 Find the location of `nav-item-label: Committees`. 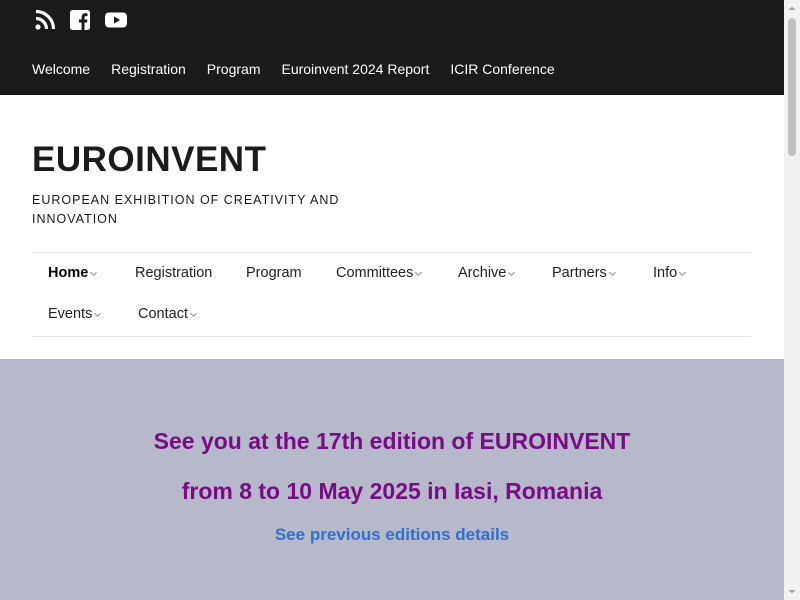

nav-item-label: Committees is located at coordinates (375, 273).